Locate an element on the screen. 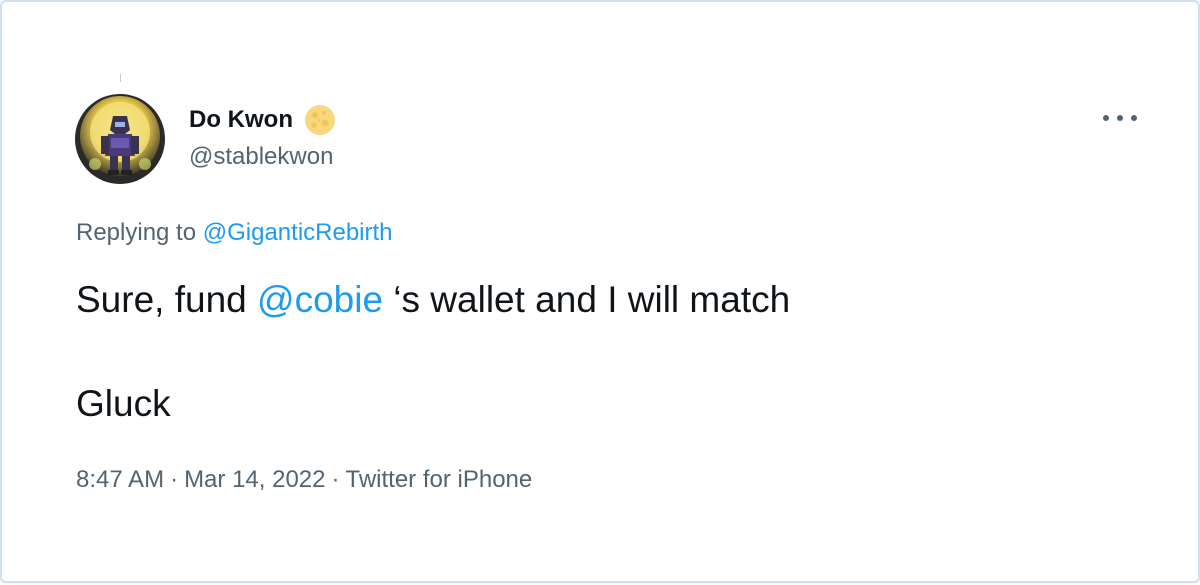  more-options-button is located at coordinates (1120, 118).